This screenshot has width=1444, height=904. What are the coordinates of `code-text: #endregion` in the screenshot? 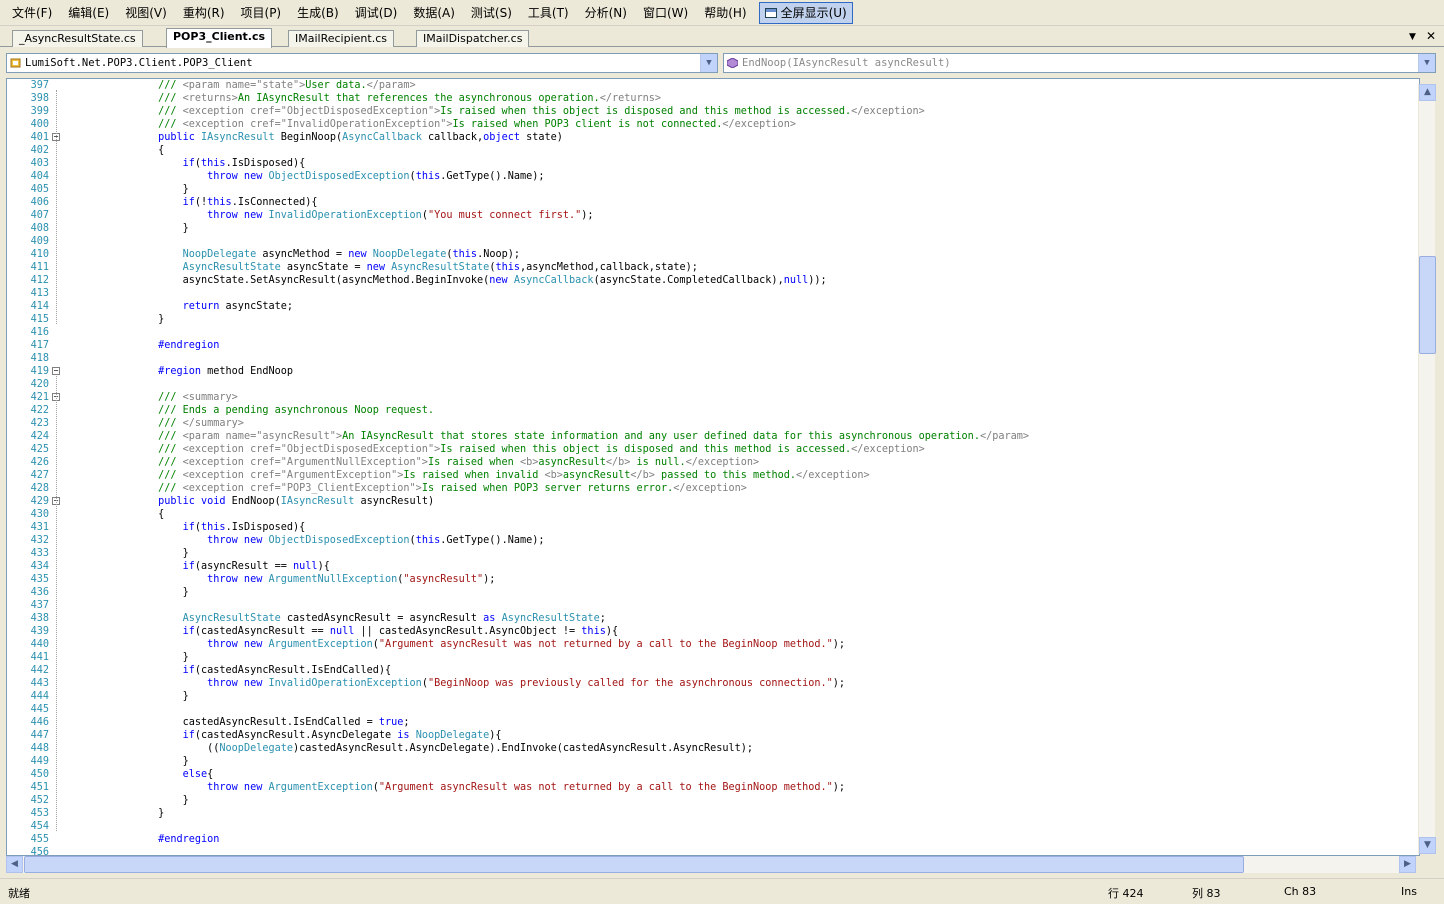 It's located at (164, 345).